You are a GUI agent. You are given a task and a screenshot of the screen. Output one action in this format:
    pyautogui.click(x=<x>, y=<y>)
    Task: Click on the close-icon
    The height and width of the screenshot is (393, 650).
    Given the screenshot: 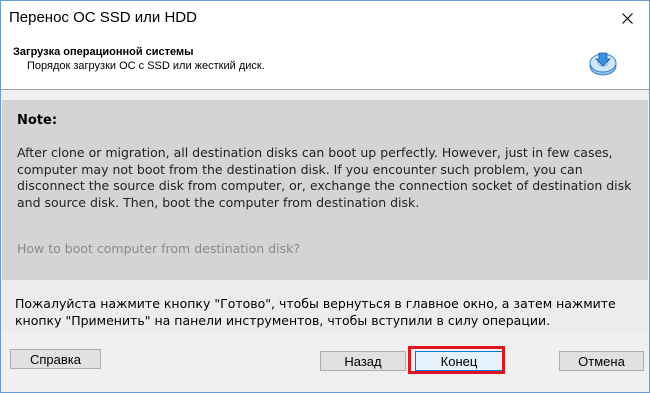 What is the action you would take?
    pyautogui.click(x=627, y=18)
    